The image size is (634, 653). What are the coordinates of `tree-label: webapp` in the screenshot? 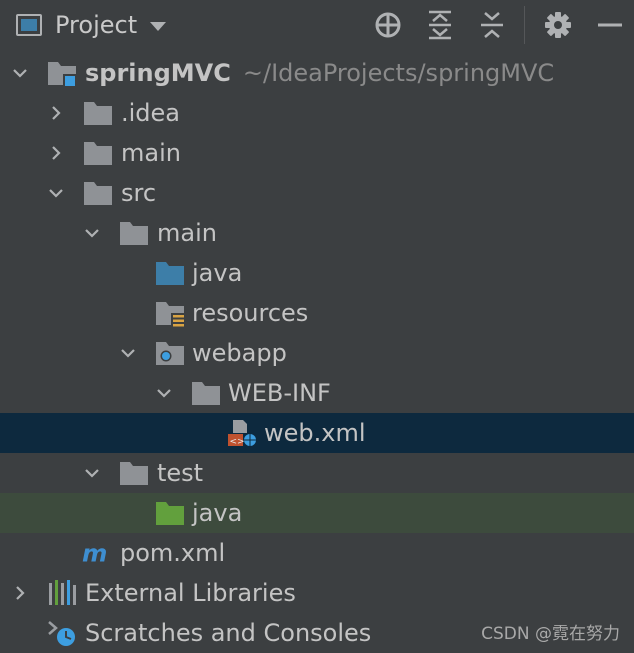 It's located at (239, 353).